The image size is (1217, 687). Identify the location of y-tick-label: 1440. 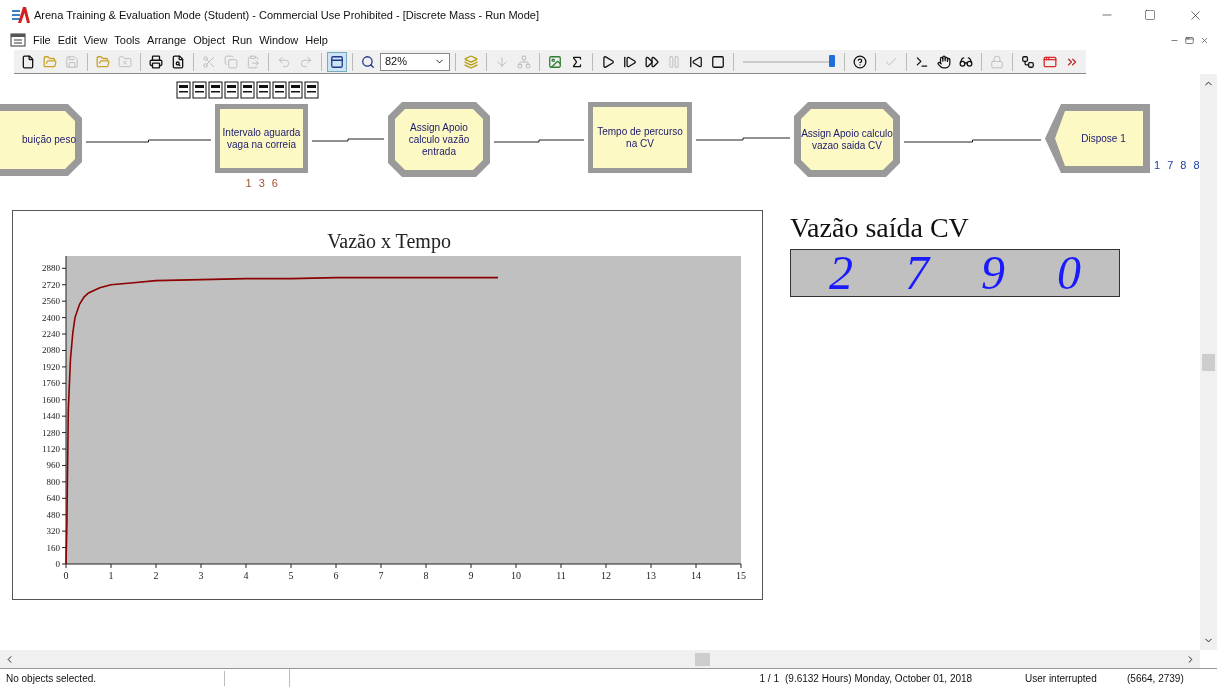
(51, 416).